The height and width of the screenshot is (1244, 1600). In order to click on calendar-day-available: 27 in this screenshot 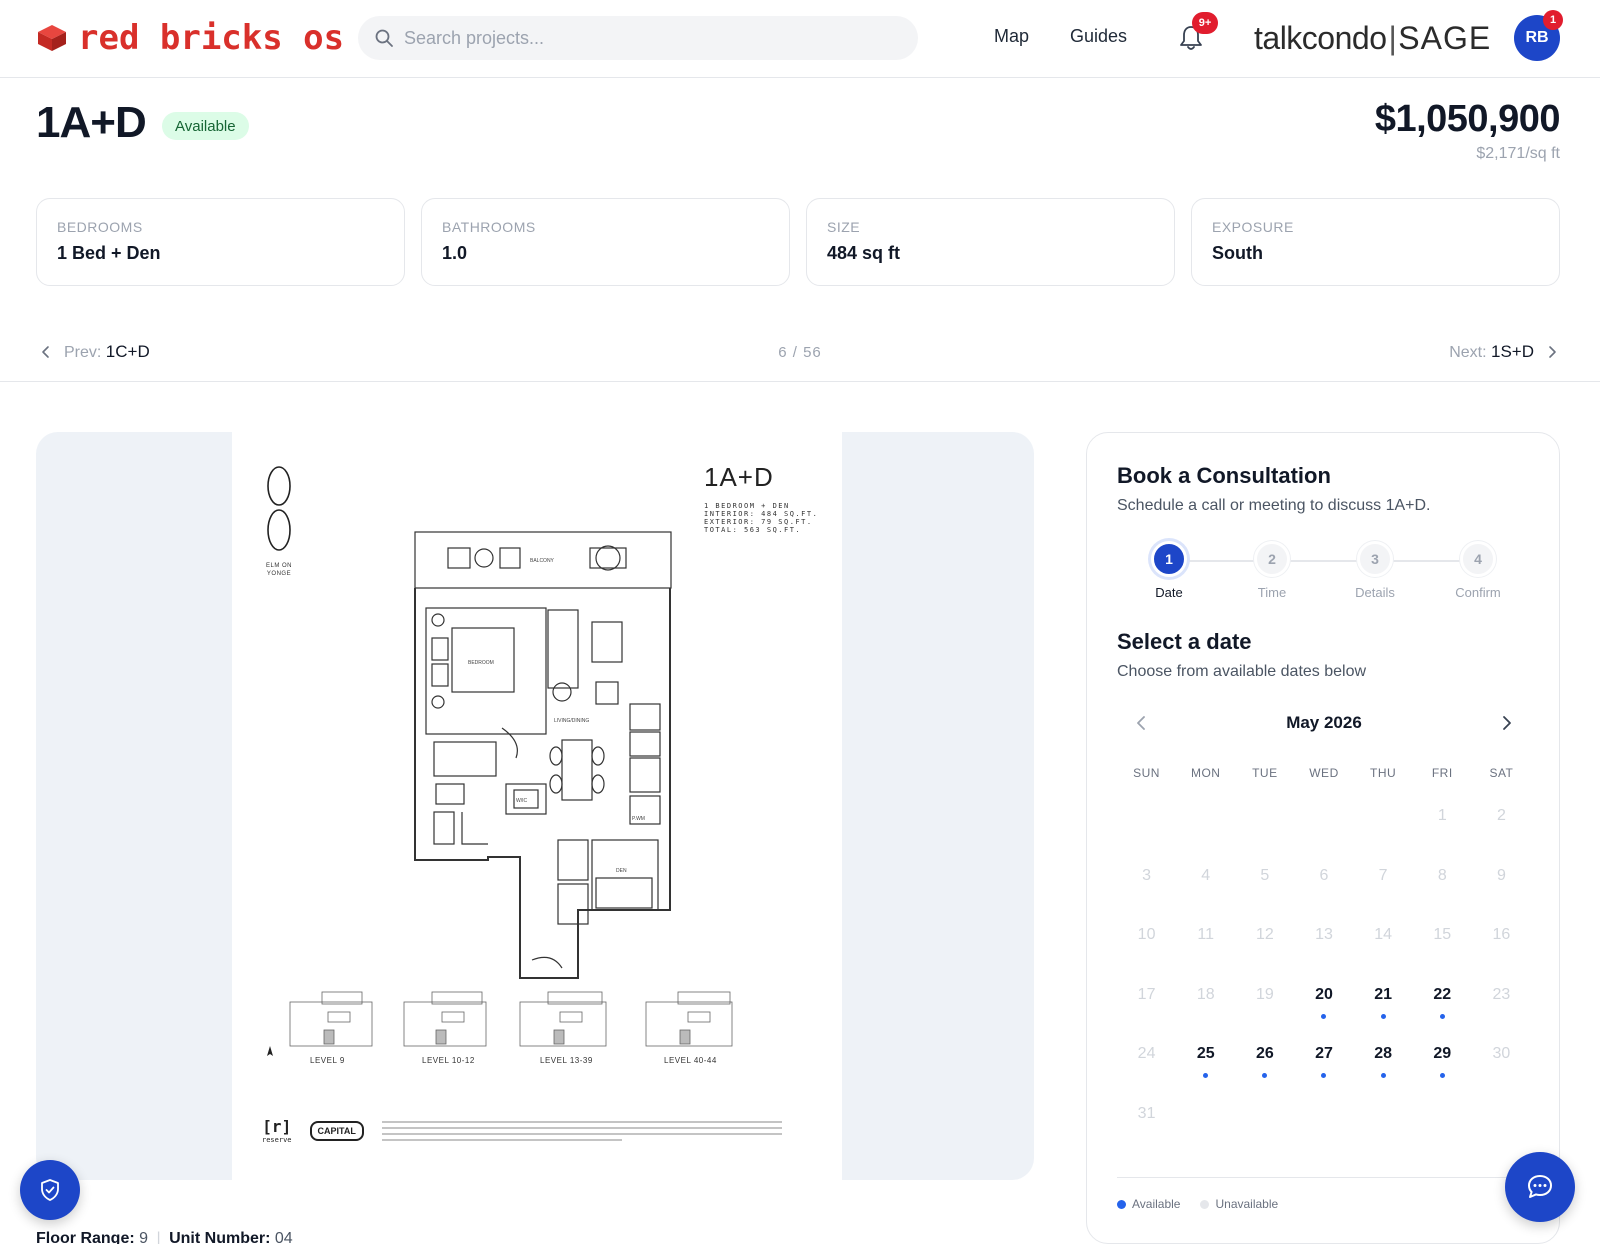, I will do `click(1323, 1059)`.